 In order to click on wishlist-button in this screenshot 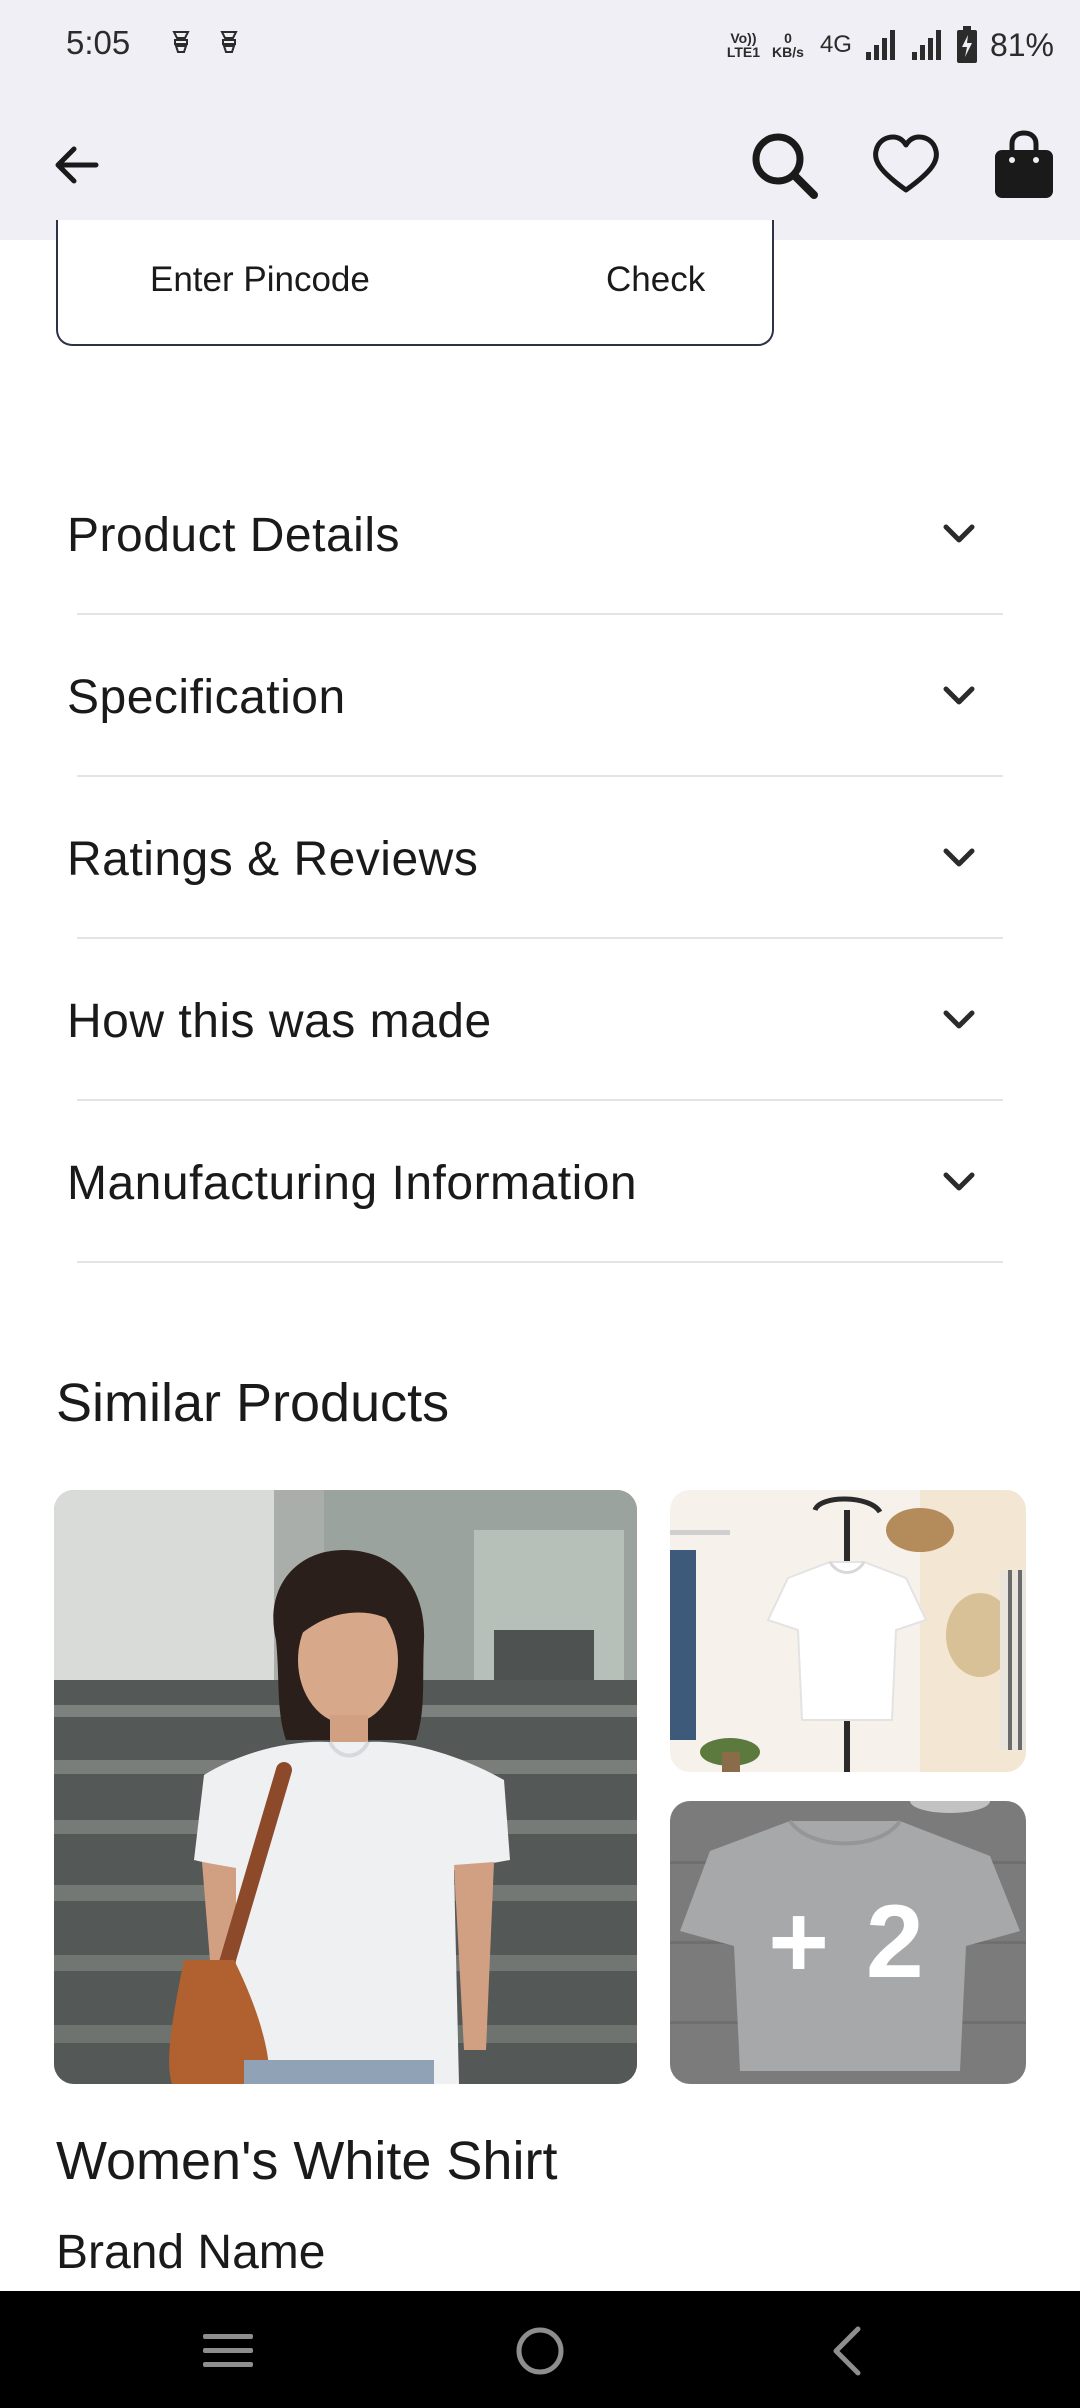, I will do `click(906, 165)`.